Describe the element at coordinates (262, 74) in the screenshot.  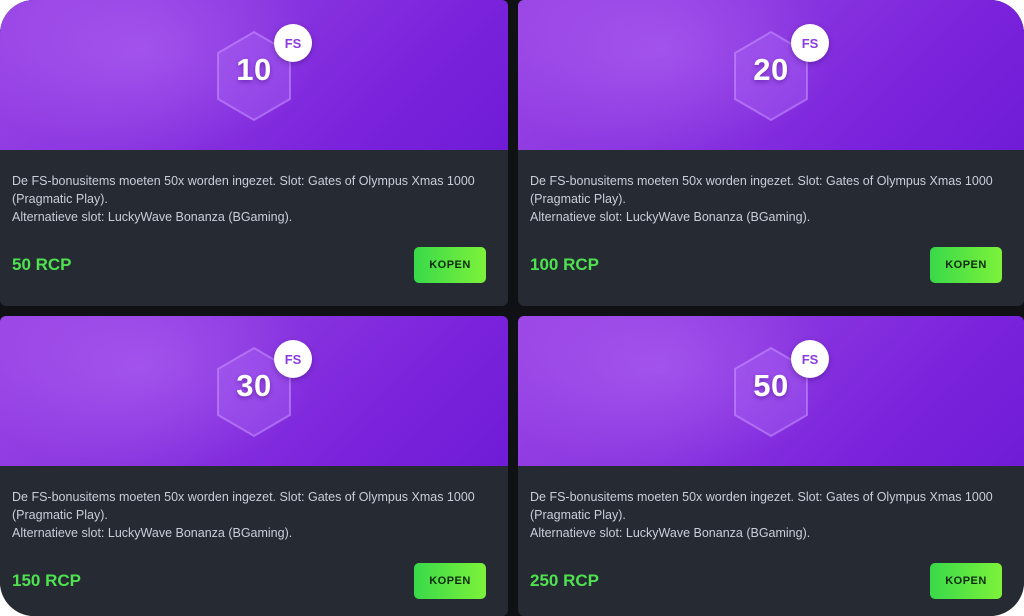
I see `hexagon-badge-icon: 10 FS` at that location.